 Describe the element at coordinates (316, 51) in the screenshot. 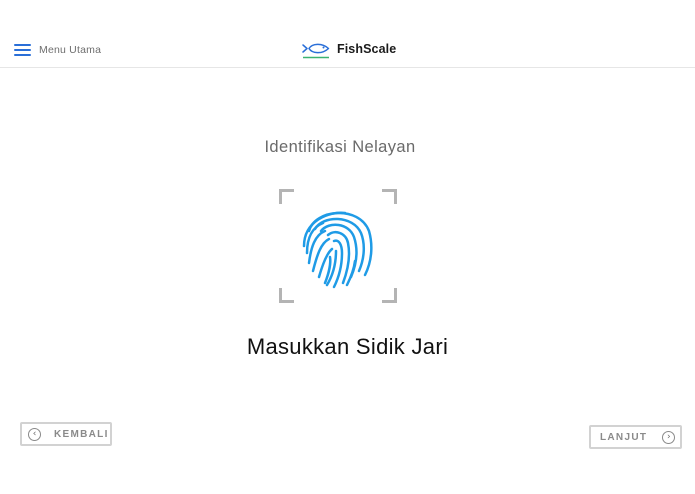

I see `fish-logo-icon` at that location.